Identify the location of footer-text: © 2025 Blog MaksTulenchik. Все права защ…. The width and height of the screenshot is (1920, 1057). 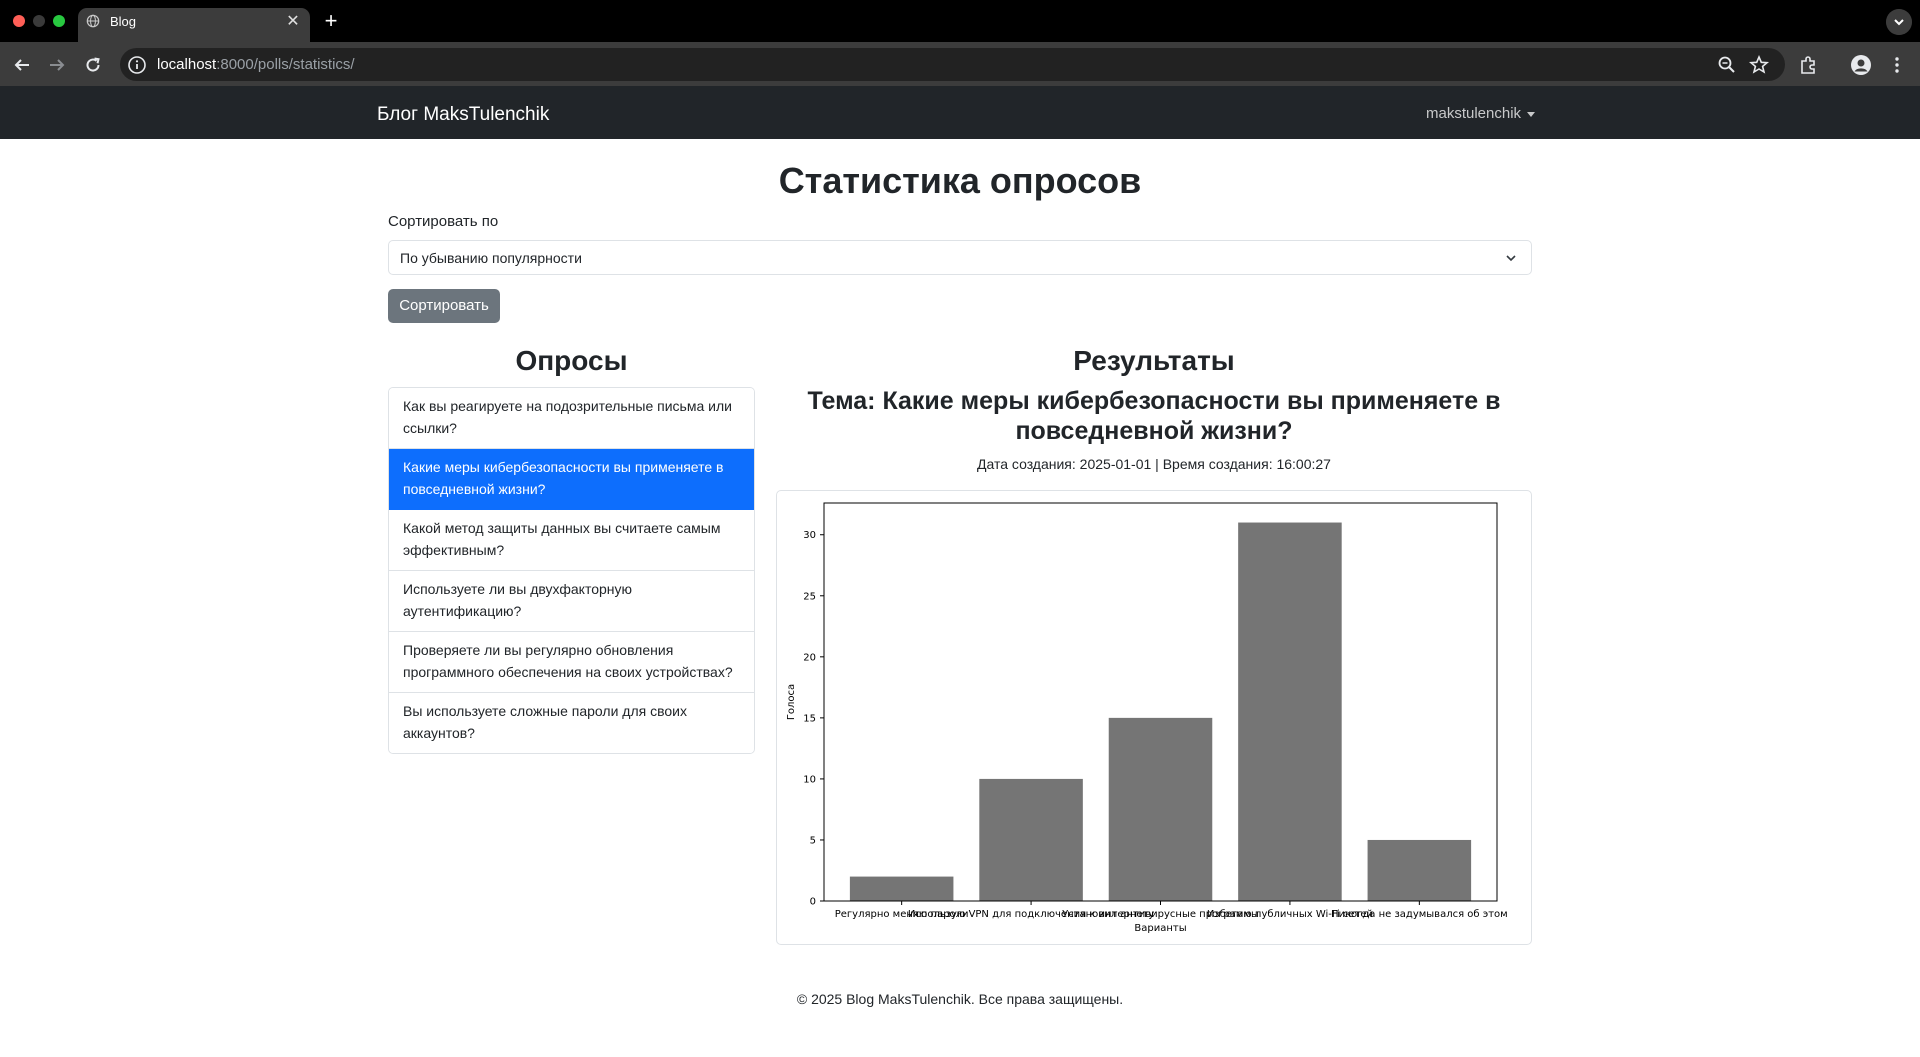
(960, 999).